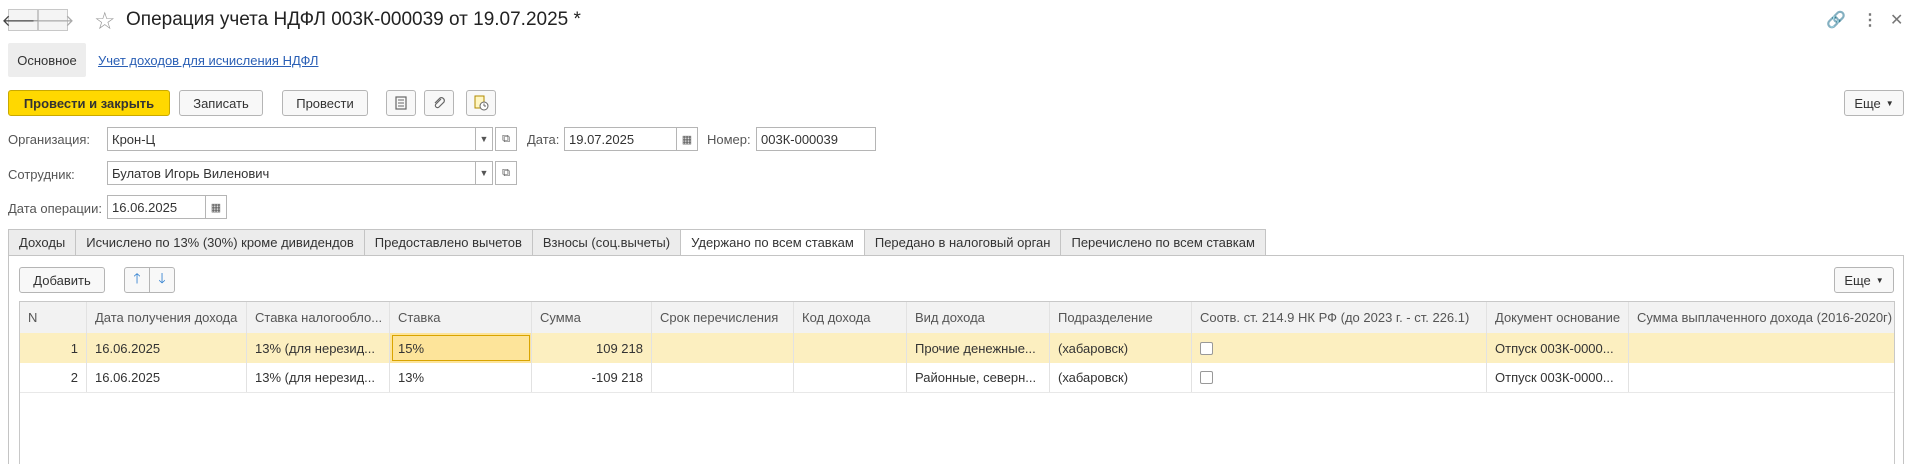 This screenshot has height=464, width=1912. Describe the element at coordinates (1761, 317) in the screenshot. I see `col-header: Сумма выплаченного дохода (2016-2020г)` at that location.